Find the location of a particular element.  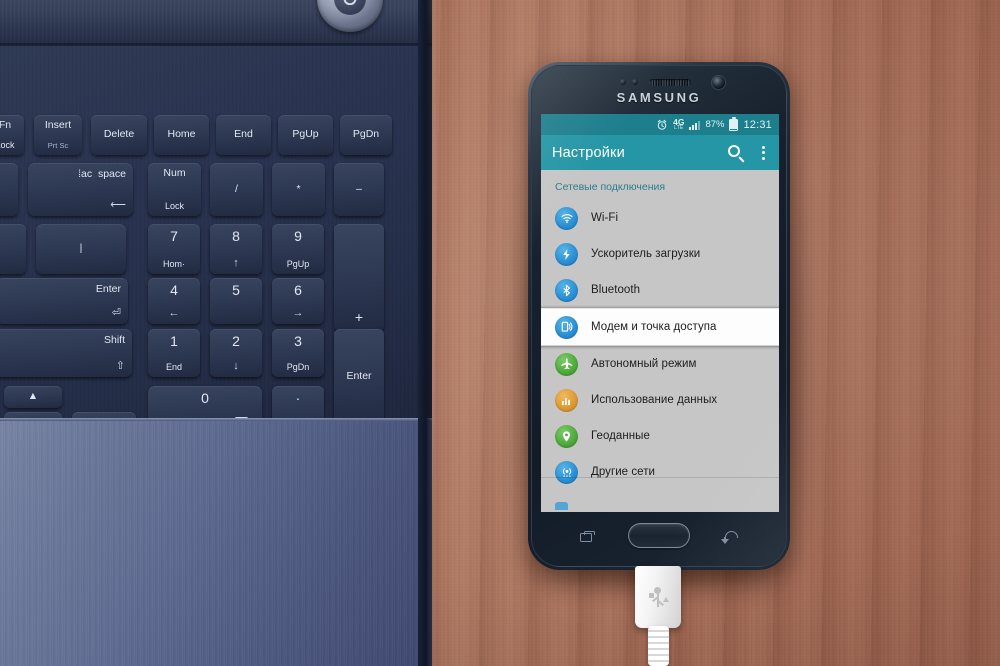

overflow-menu-icon is located at coordinates (763, 152).